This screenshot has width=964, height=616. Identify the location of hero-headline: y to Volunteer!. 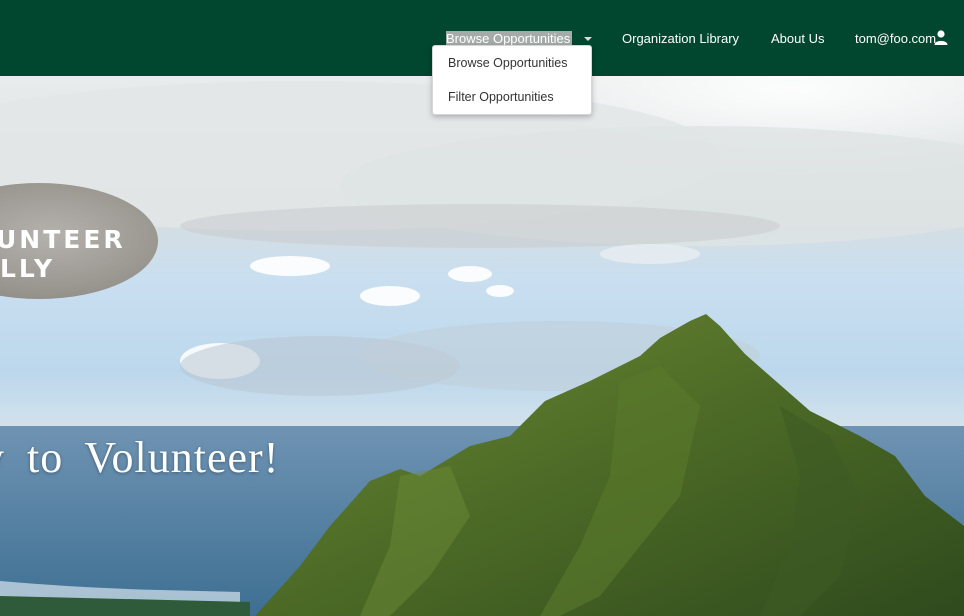
(140, 457).